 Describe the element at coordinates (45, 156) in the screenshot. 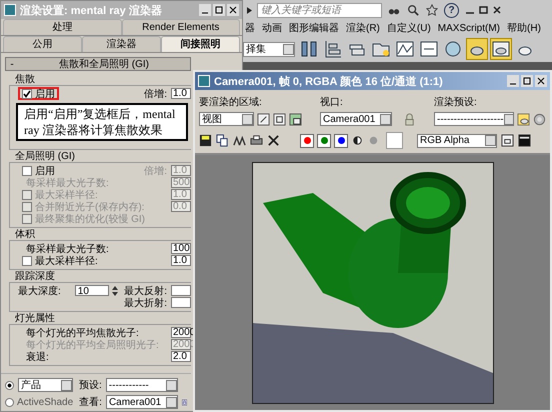

I see `group-title: 全局照明 (GI)` at that location.